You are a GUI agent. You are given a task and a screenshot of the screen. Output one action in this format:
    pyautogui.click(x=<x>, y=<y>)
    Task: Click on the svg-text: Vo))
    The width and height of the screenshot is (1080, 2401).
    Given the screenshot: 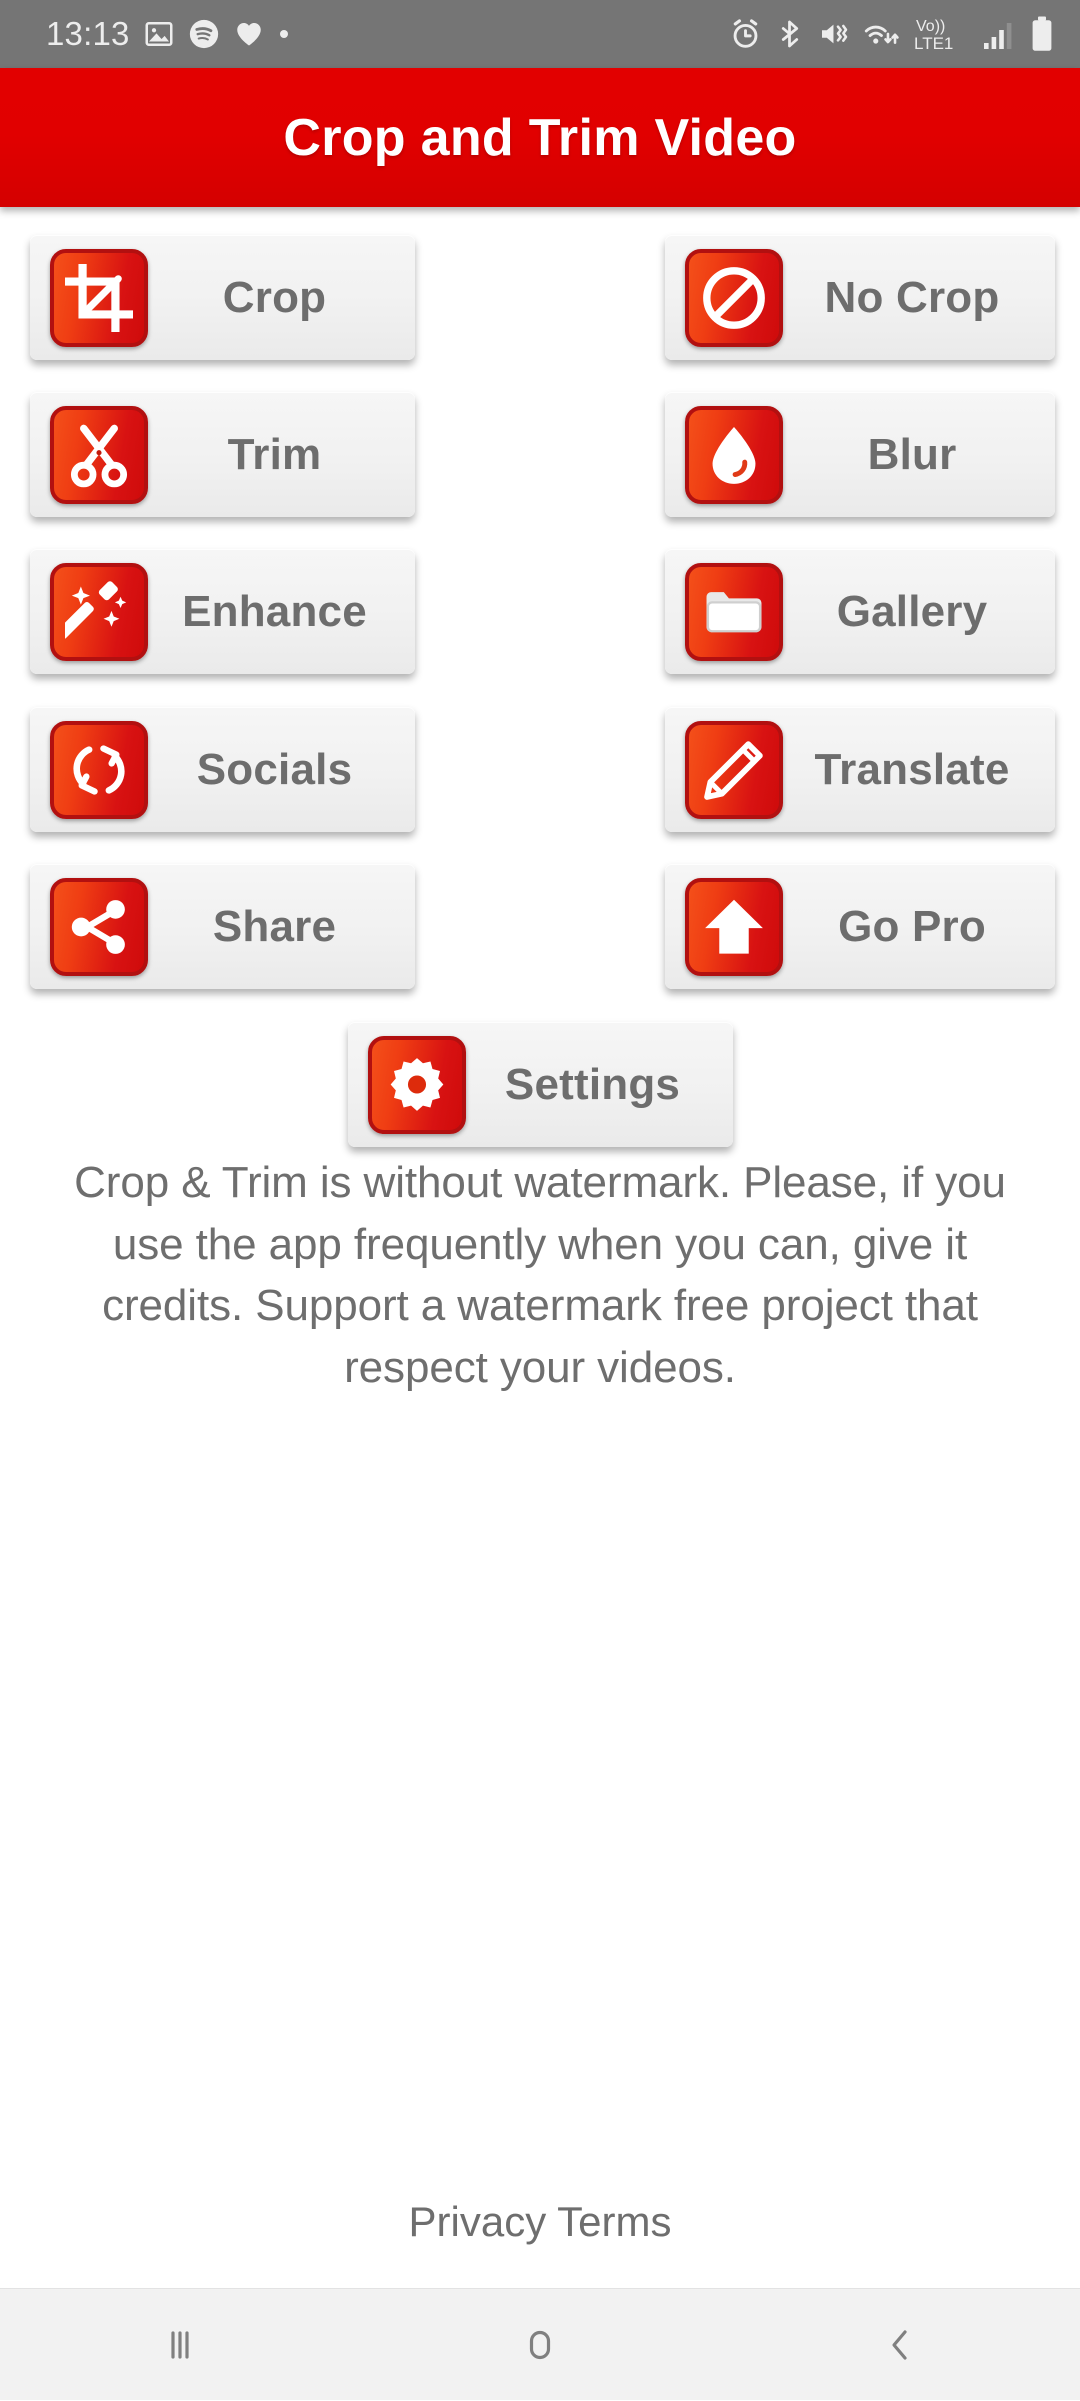 What is the action you would take?
    pyautogui.click(x=930, y=26)
    